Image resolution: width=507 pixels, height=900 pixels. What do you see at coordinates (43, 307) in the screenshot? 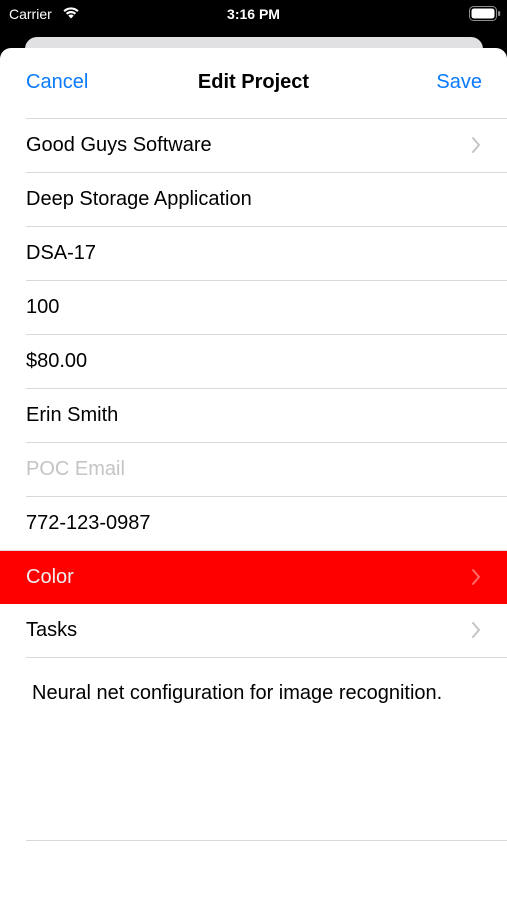
I see `hours-value: 100` at bounding box center [43, 307].